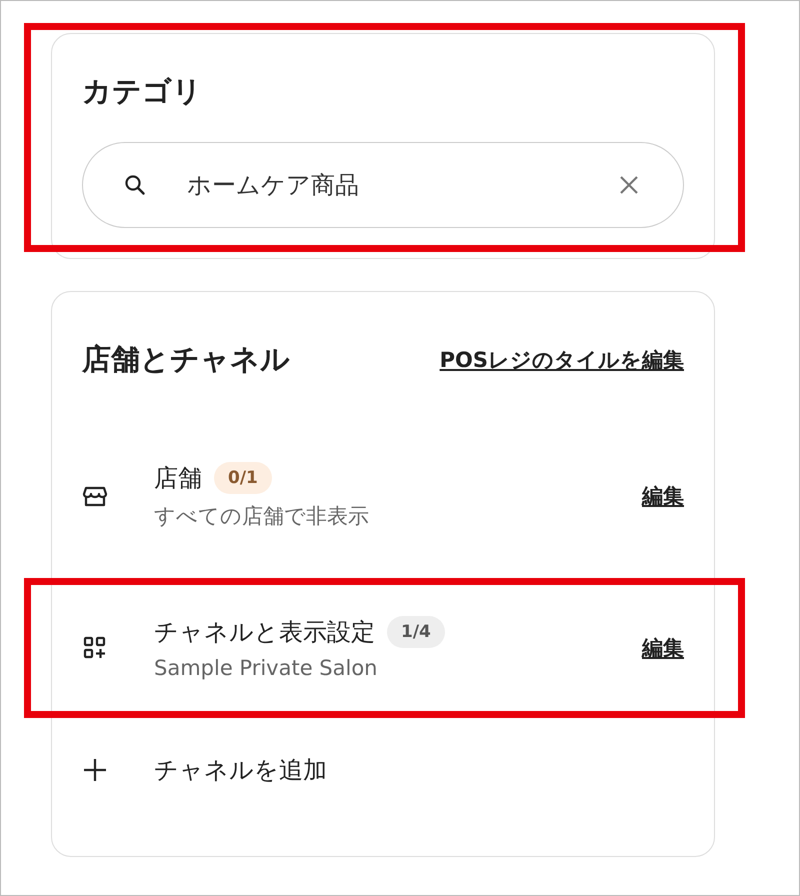 Image resolution: width=800 pixels, height=896 pixels. What do you see at coordinates (383, 185) in the screenshot?
I see `search-field: ホームケア商品` at bounding box center [383, 185].